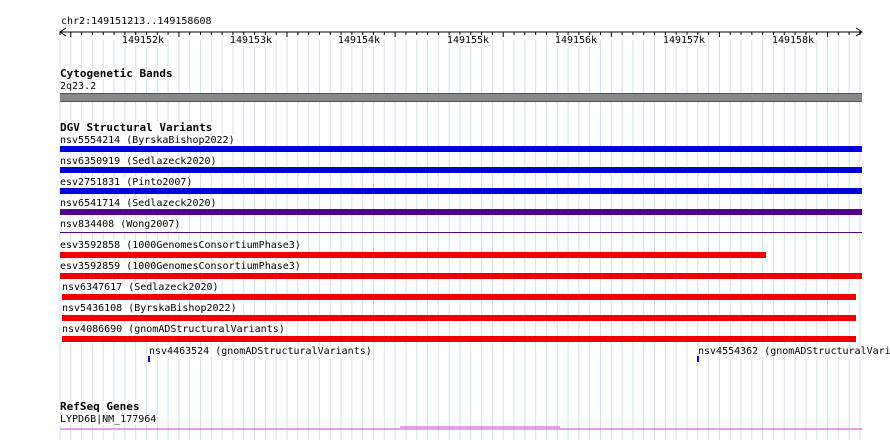 This screenshot has width=890, height=440. Describe the element at coordinates (468, 40) in the screenshot. I see `ruler-tick-label: 149155k` at that location.